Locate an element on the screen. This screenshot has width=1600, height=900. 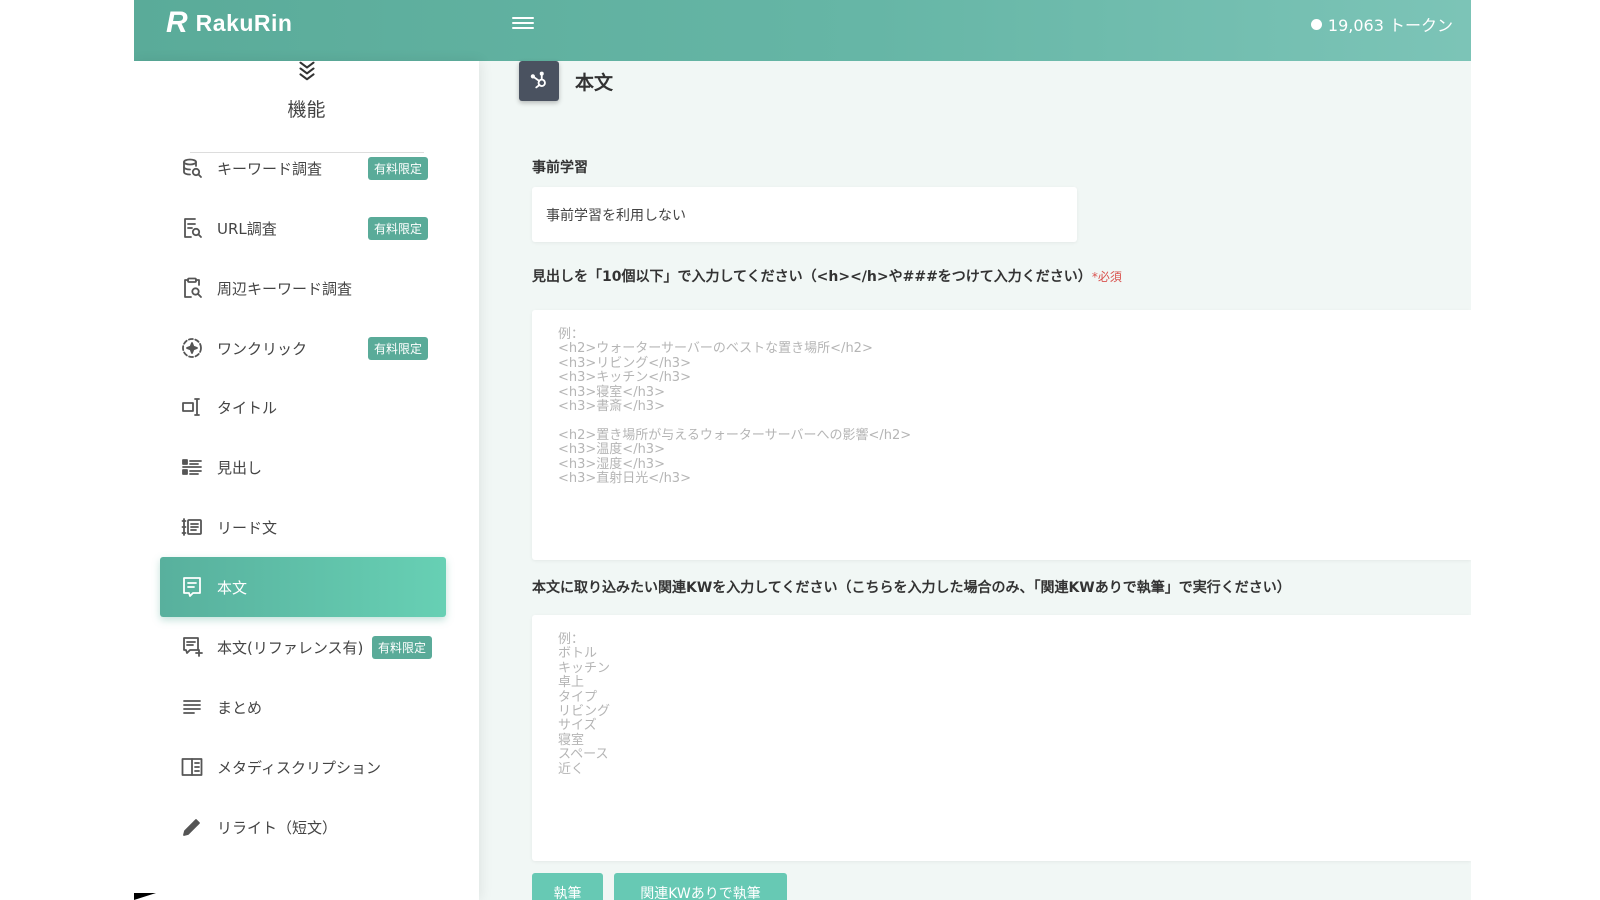
sidebar-item-label: ワンクリック is located at coordinates (262, 348).